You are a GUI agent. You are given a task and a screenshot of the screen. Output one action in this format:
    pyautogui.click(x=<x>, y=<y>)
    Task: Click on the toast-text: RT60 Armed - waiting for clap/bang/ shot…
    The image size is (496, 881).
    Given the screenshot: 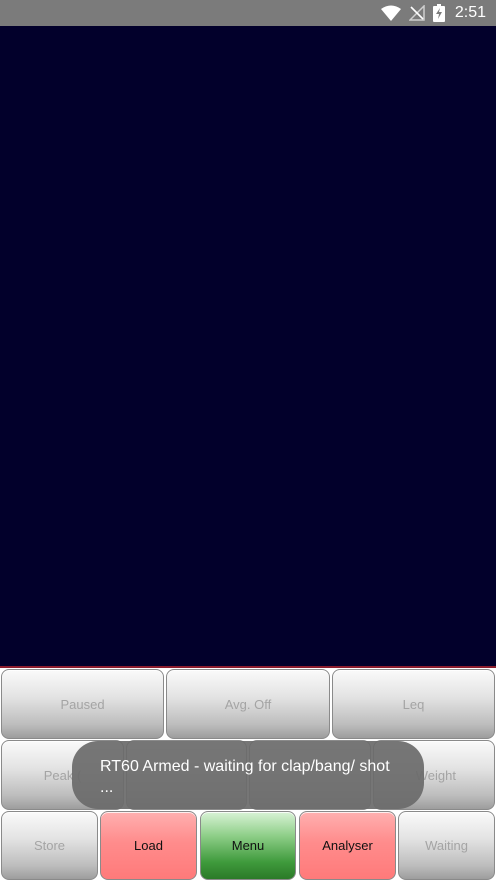 What is the action you would take?
    pyautogui.click(x=245, y=777)
    